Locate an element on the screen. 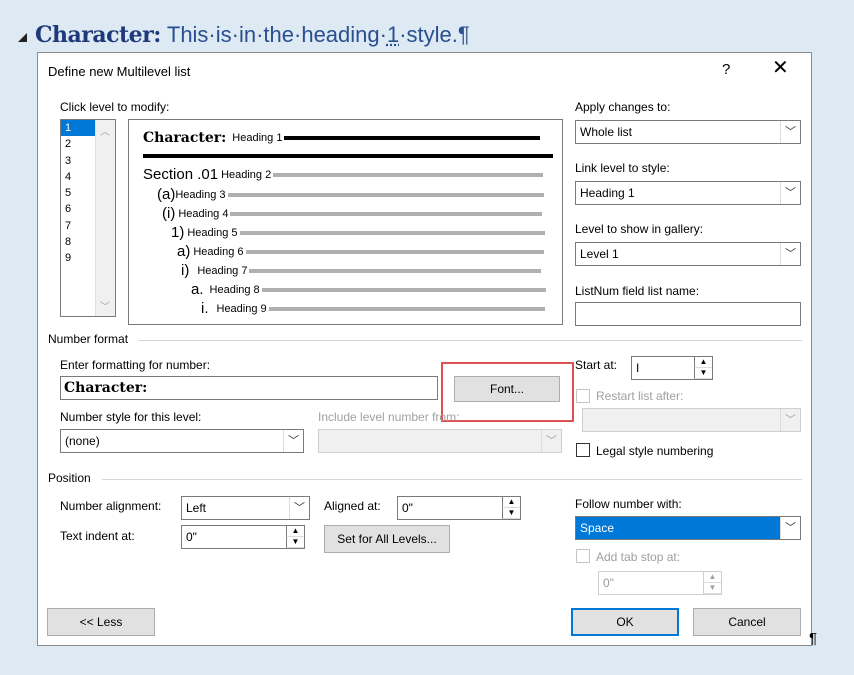 Image resolution: width=854 pixels, height=675 pixels. preview-row-3: (a) Heading 3 is located at coordinates (350, 194).